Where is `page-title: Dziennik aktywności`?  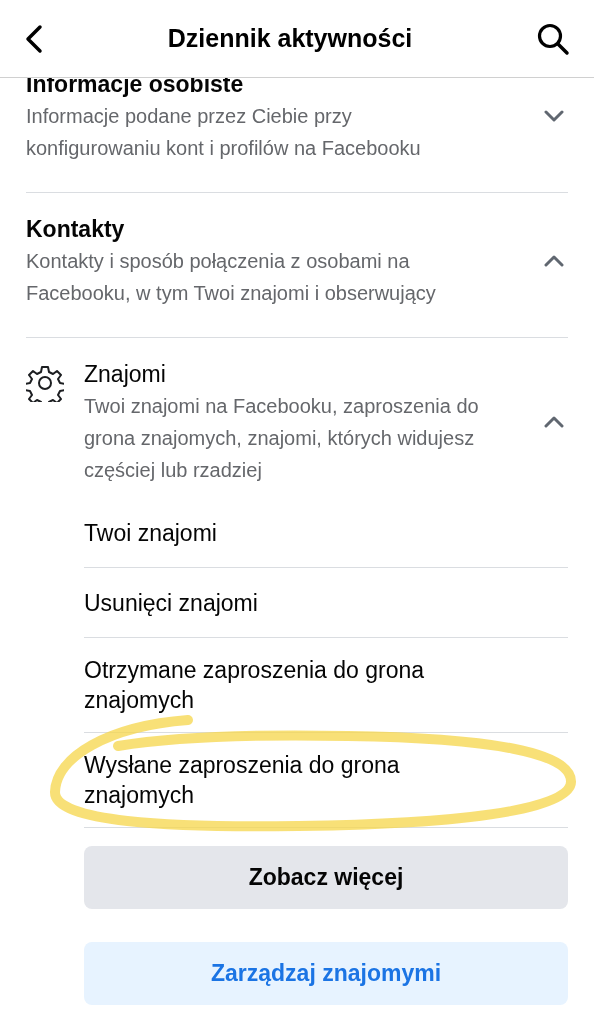
page-title: Dziennik aktywności is located at coordinates (290, 38).